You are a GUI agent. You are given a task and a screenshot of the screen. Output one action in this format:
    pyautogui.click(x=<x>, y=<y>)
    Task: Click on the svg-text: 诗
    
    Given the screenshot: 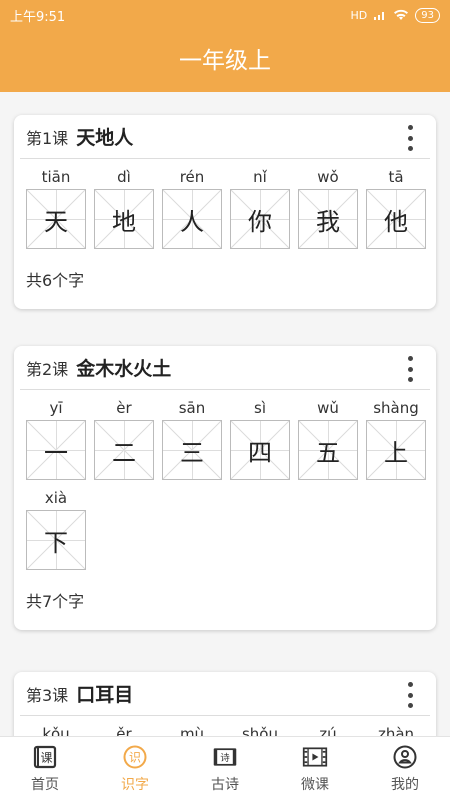 What is the action you would take?
    pyautogui.click(x=225, y=757)
    